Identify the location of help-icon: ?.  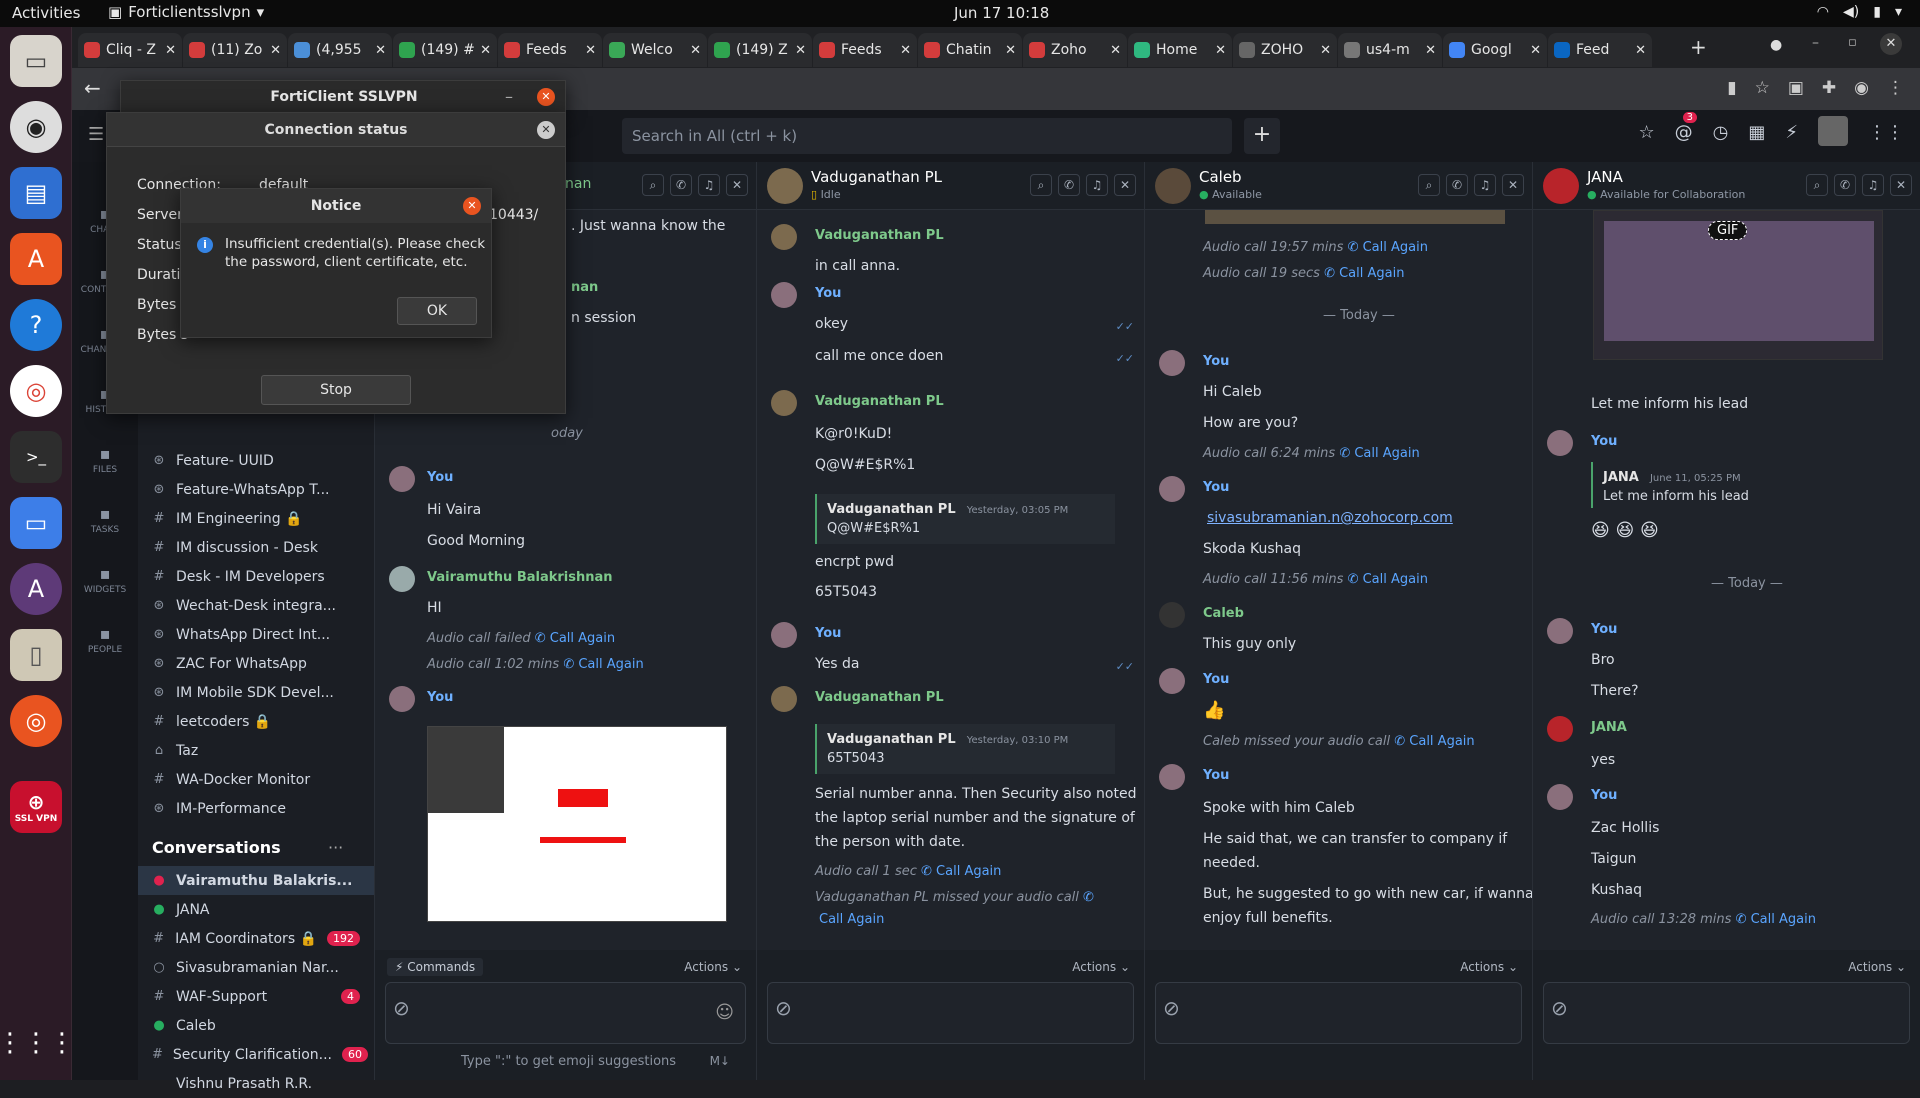
(36, 325).